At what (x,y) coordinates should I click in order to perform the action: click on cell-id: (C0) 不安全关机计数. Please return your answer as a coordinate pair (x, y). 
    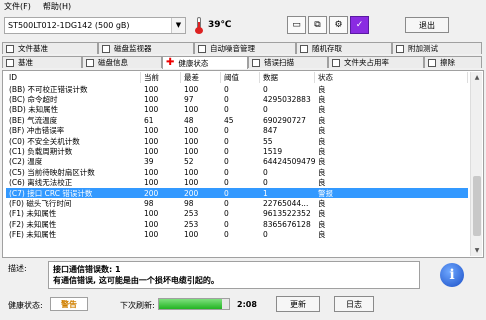
    Looking at the image, I should click on (44, 141).